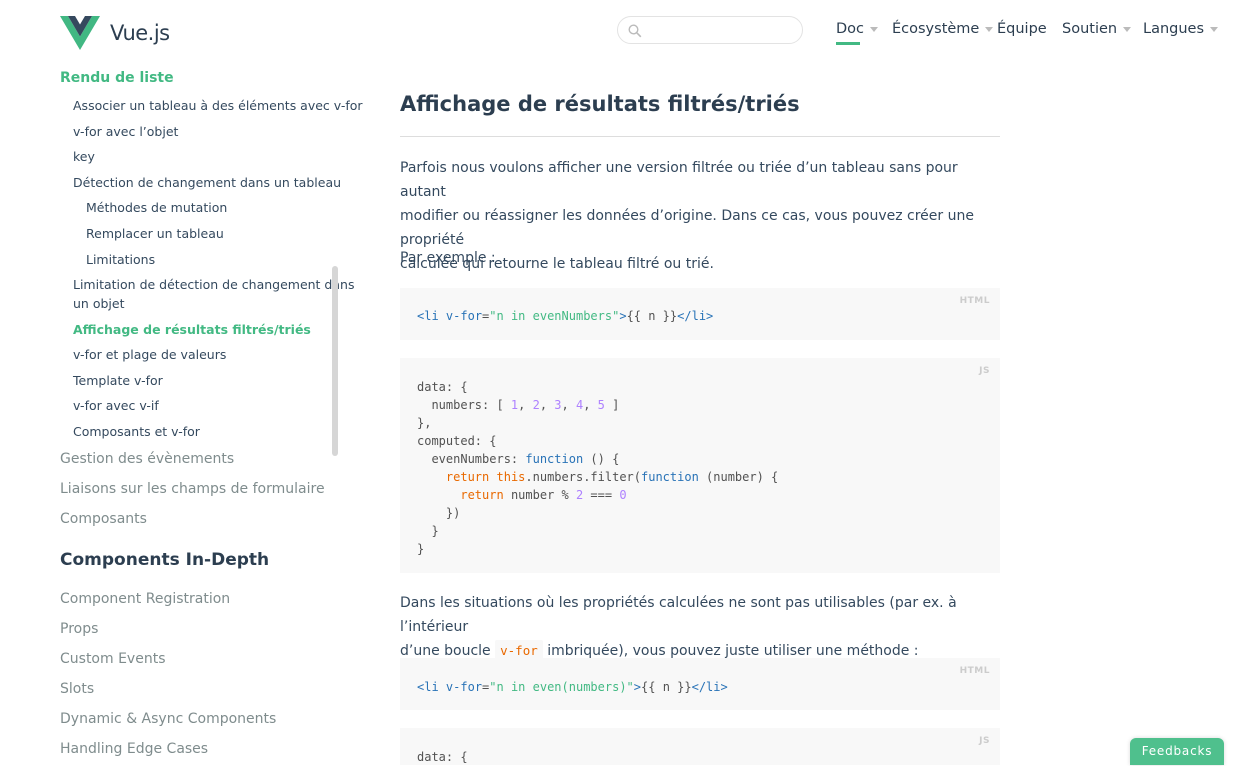 The image size is (1234, 766). I want to click on nav-langues: Langues, so click(1181, 29).